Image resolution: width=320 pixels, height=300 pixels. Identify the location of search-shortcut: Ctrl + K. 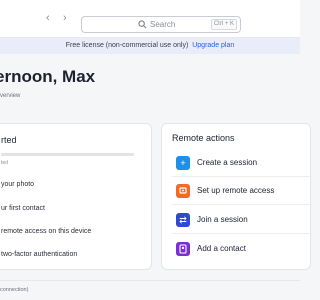
(223, 24).